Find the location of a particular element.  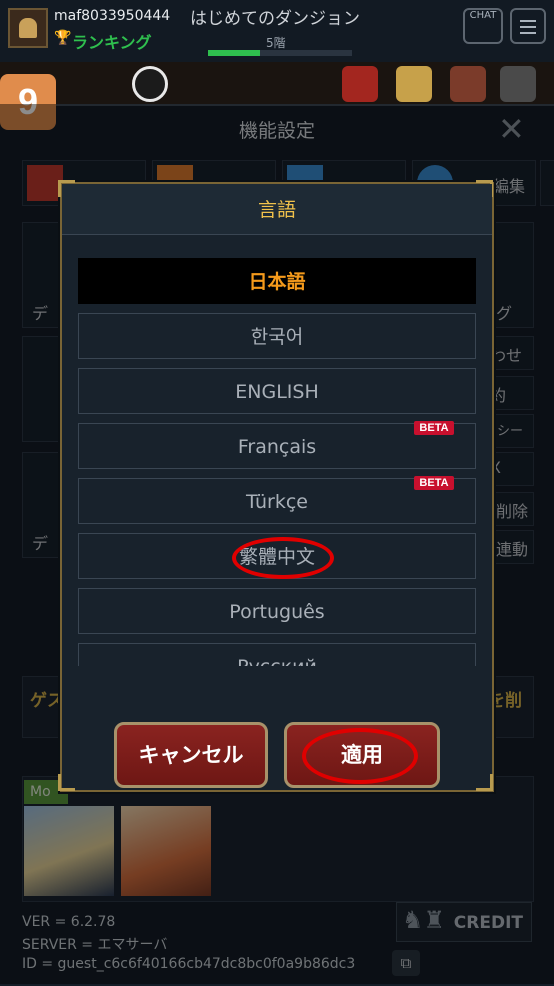

cancel-button: キャンセル is located at coordinates (191, 755).